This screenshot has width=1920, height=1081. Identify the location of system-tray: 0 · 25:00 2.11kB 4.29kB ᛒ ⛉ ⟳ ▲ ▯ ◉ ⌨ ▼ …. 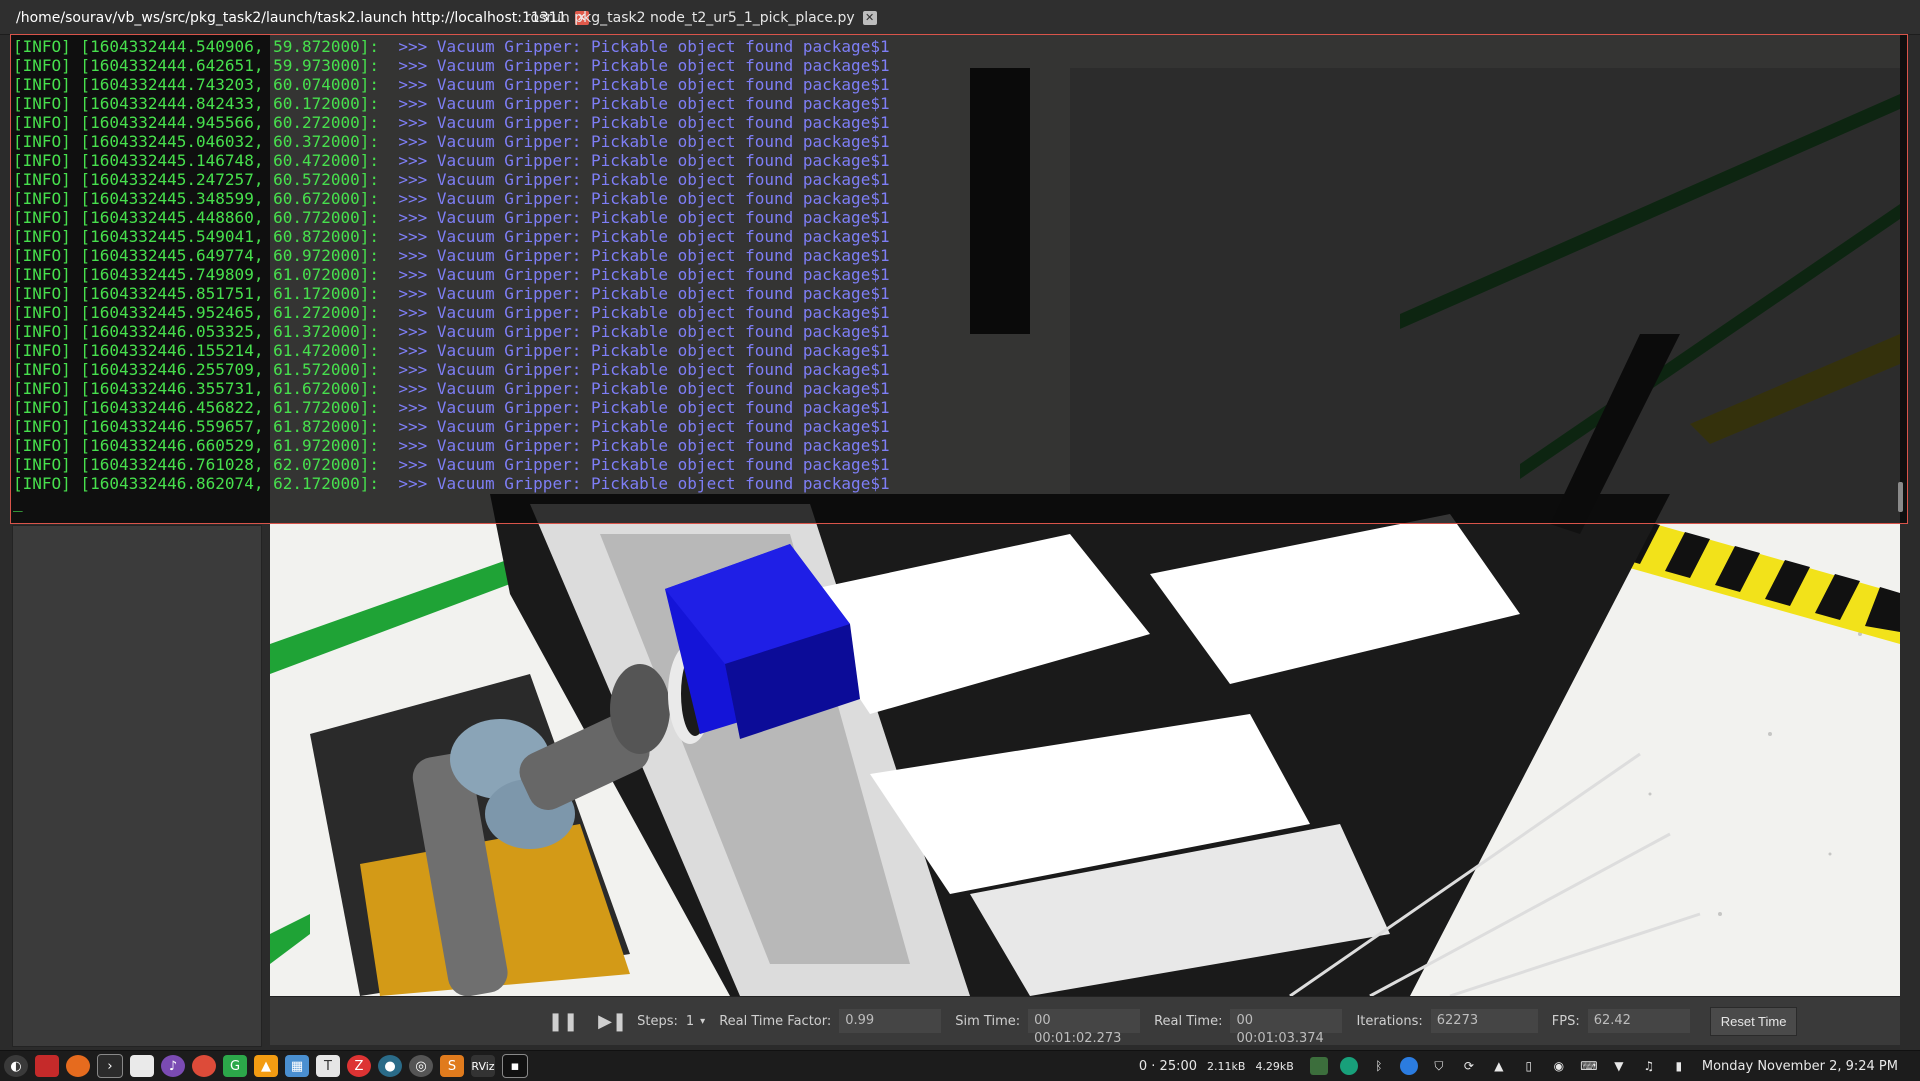
(1523, 1066).